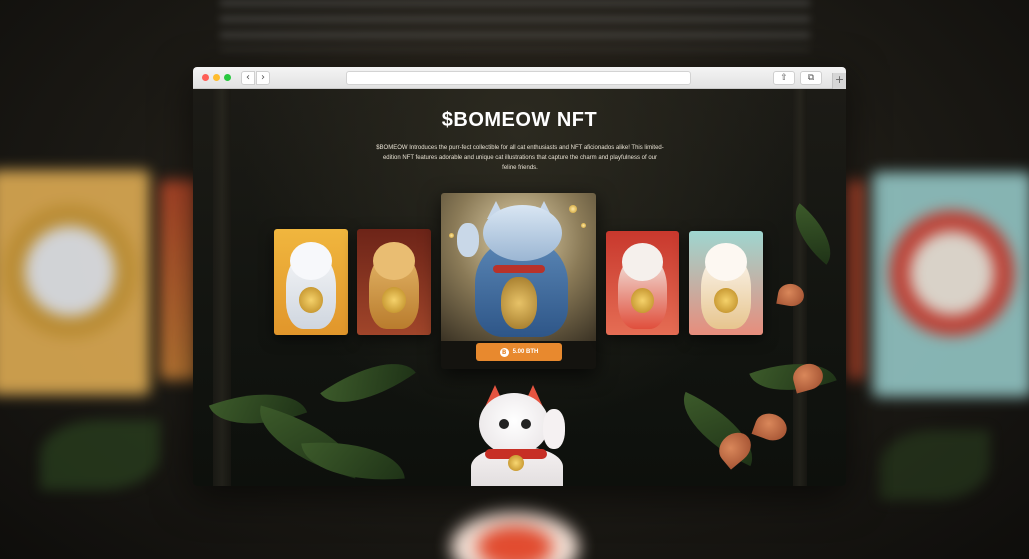 The height and width of the screenshot is (559, 1029). What do you see at coordinates (554, 429) in the screenshot?
I see `mascot-paw` at bounding box center [554, 429].